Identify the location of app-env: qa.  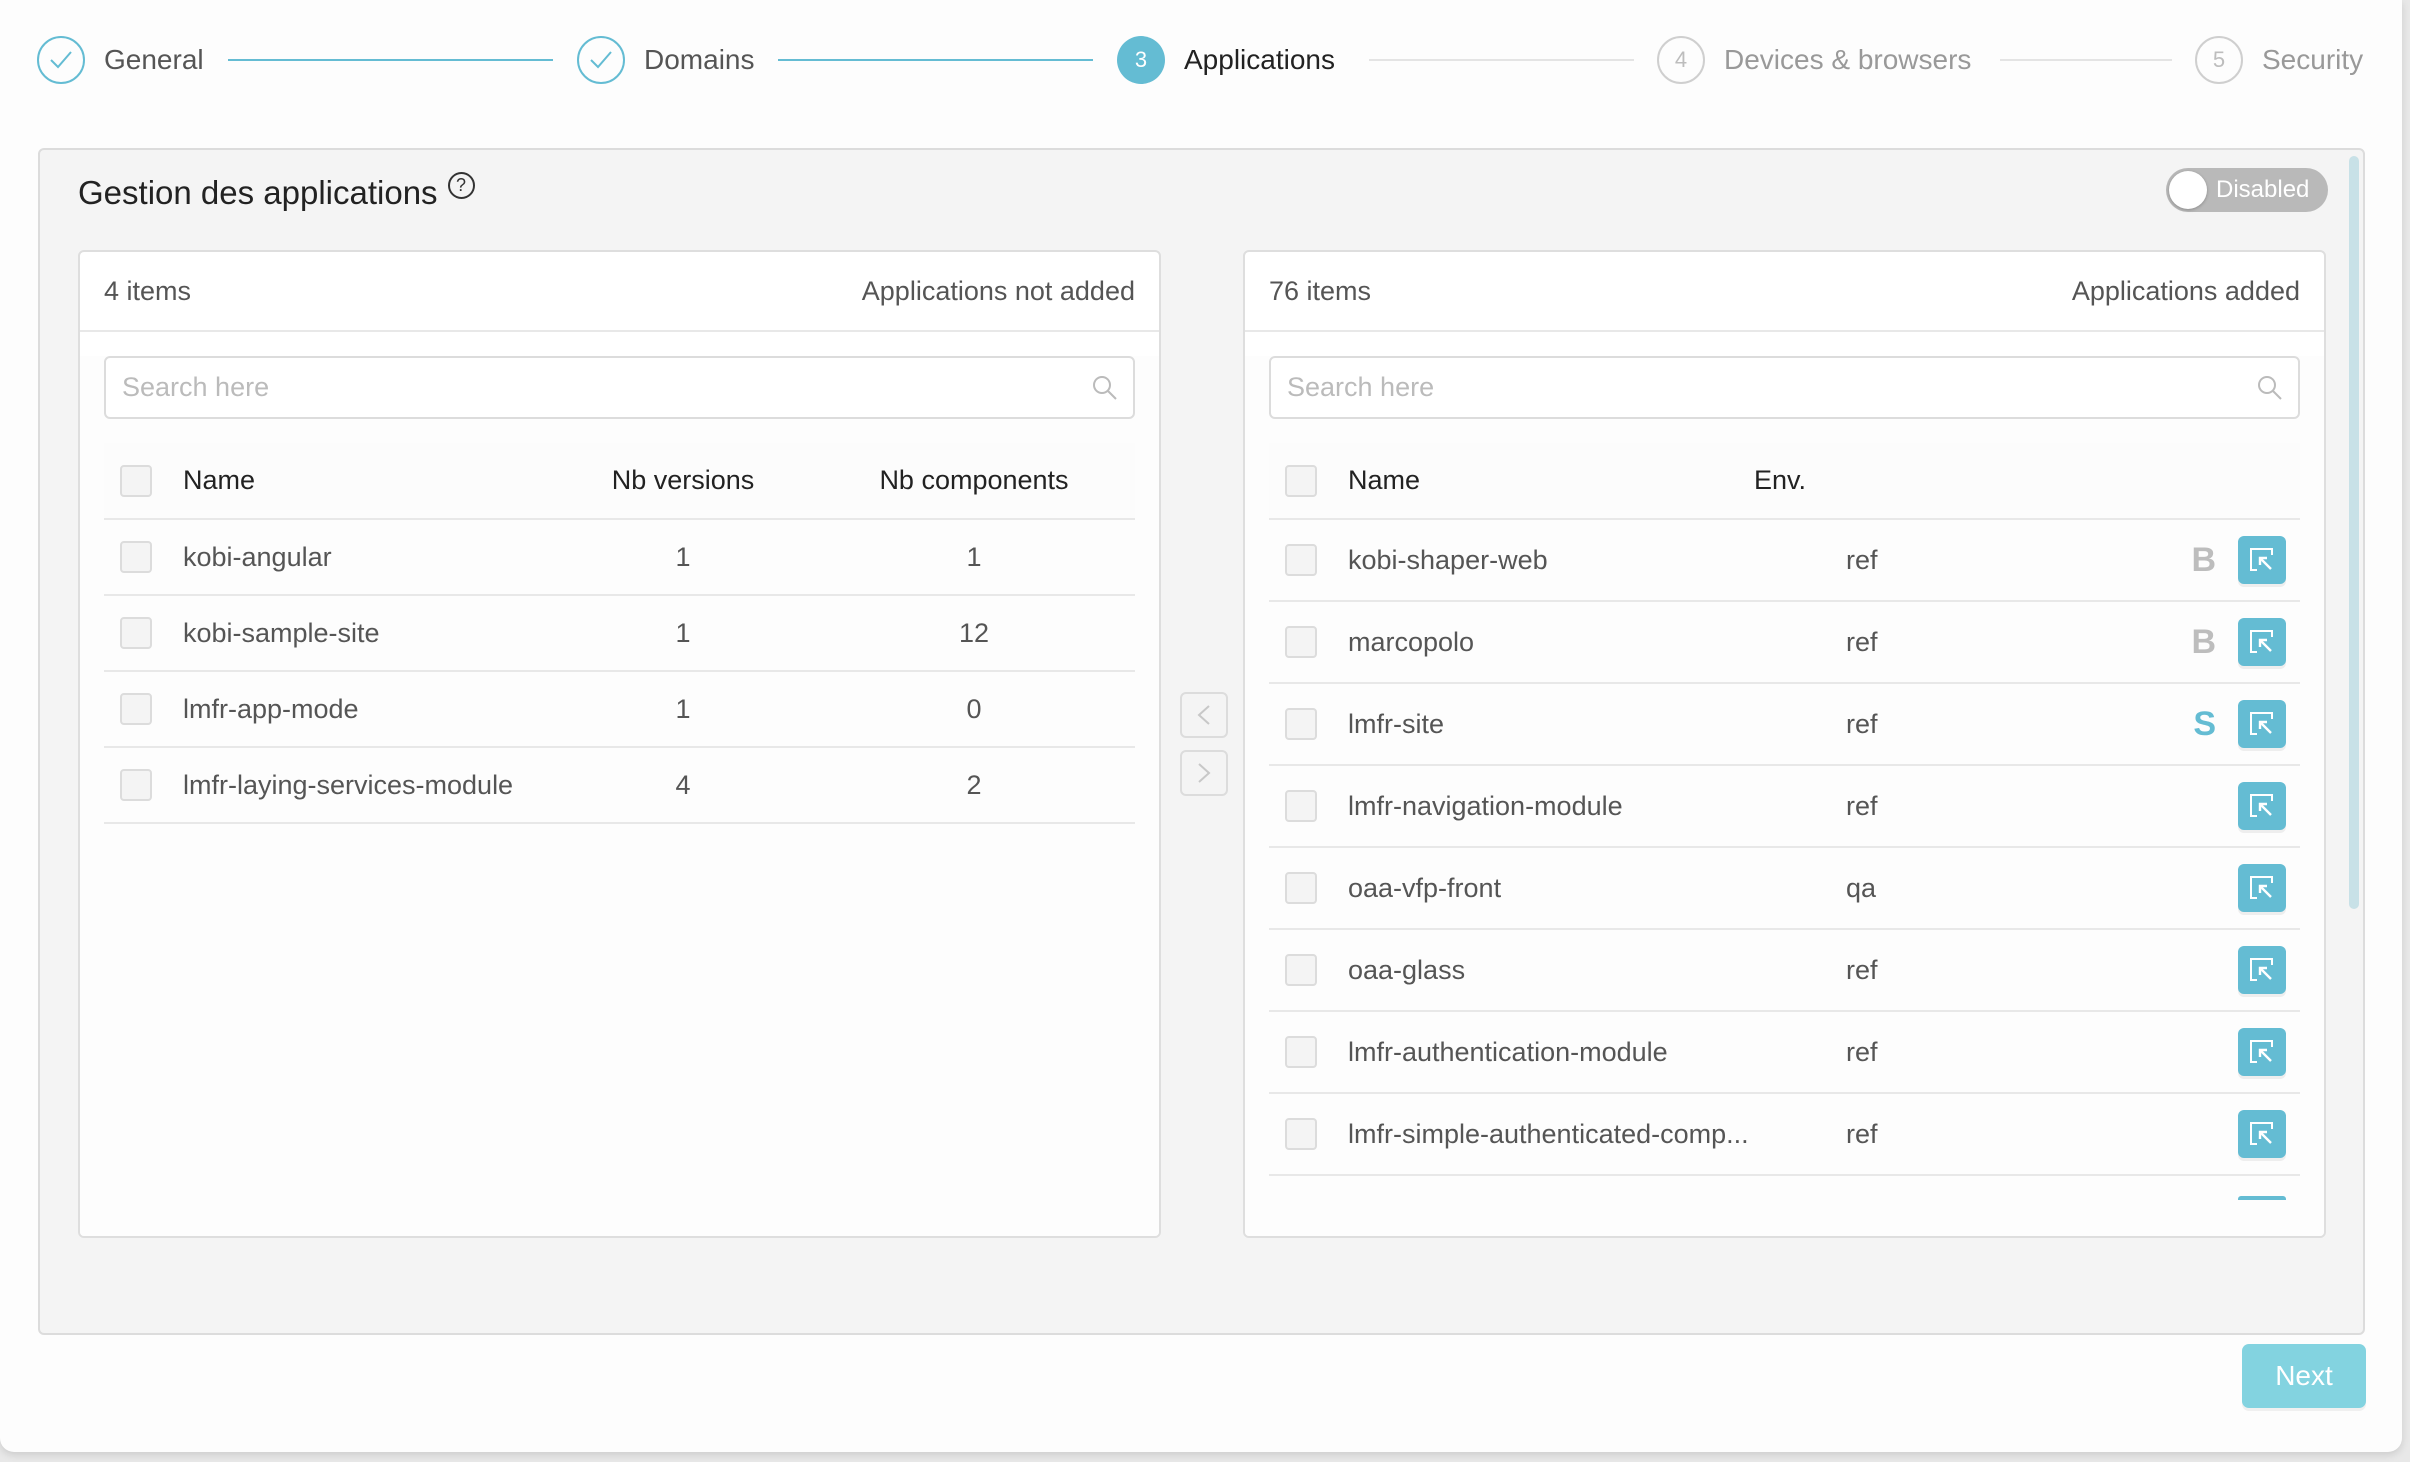
(1854, 888).